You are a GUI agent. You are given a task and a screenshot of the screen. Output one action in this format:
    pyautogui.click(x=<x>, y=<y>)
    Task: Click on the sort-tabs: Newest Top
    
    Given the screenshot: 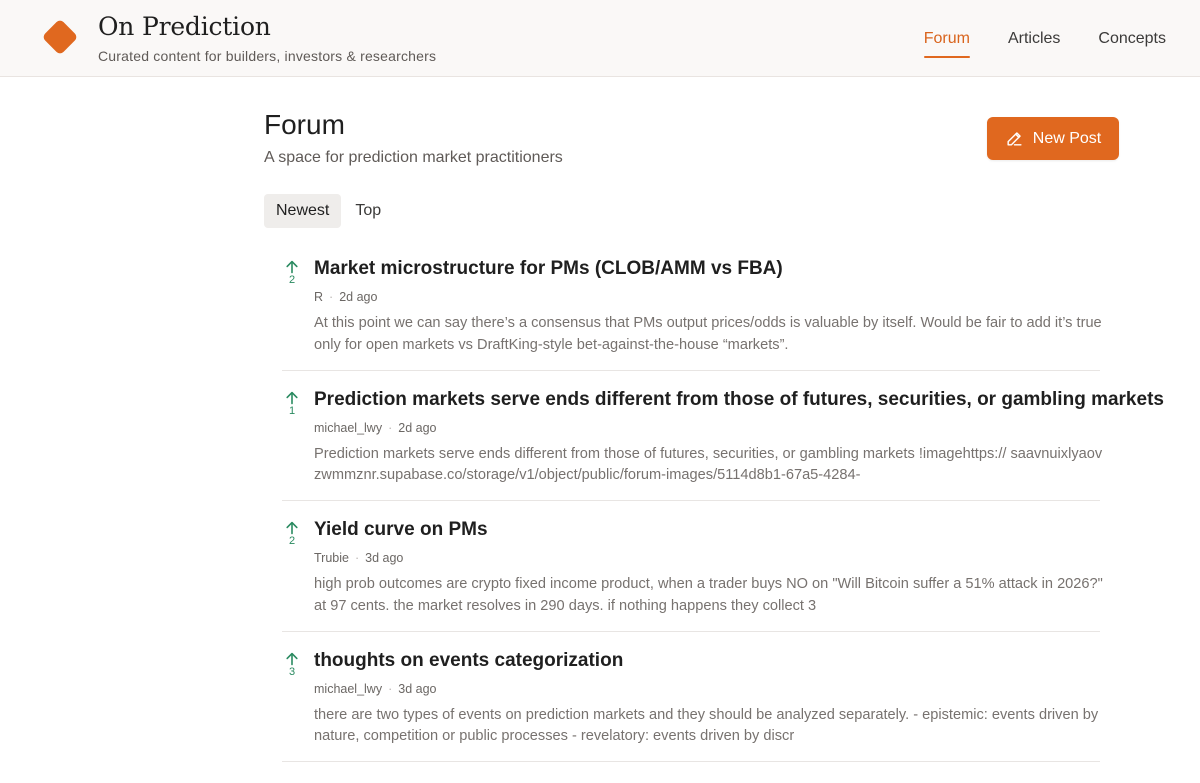 What is the action you would take?
    pyautogui.click(x=328, y=211)
    